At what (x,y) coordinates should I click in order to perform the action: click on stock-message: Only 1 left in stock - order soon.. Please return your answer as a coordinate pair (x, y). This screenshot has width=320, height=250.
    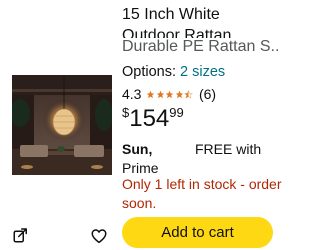
    Looking at the image, I should click on (202, 193).